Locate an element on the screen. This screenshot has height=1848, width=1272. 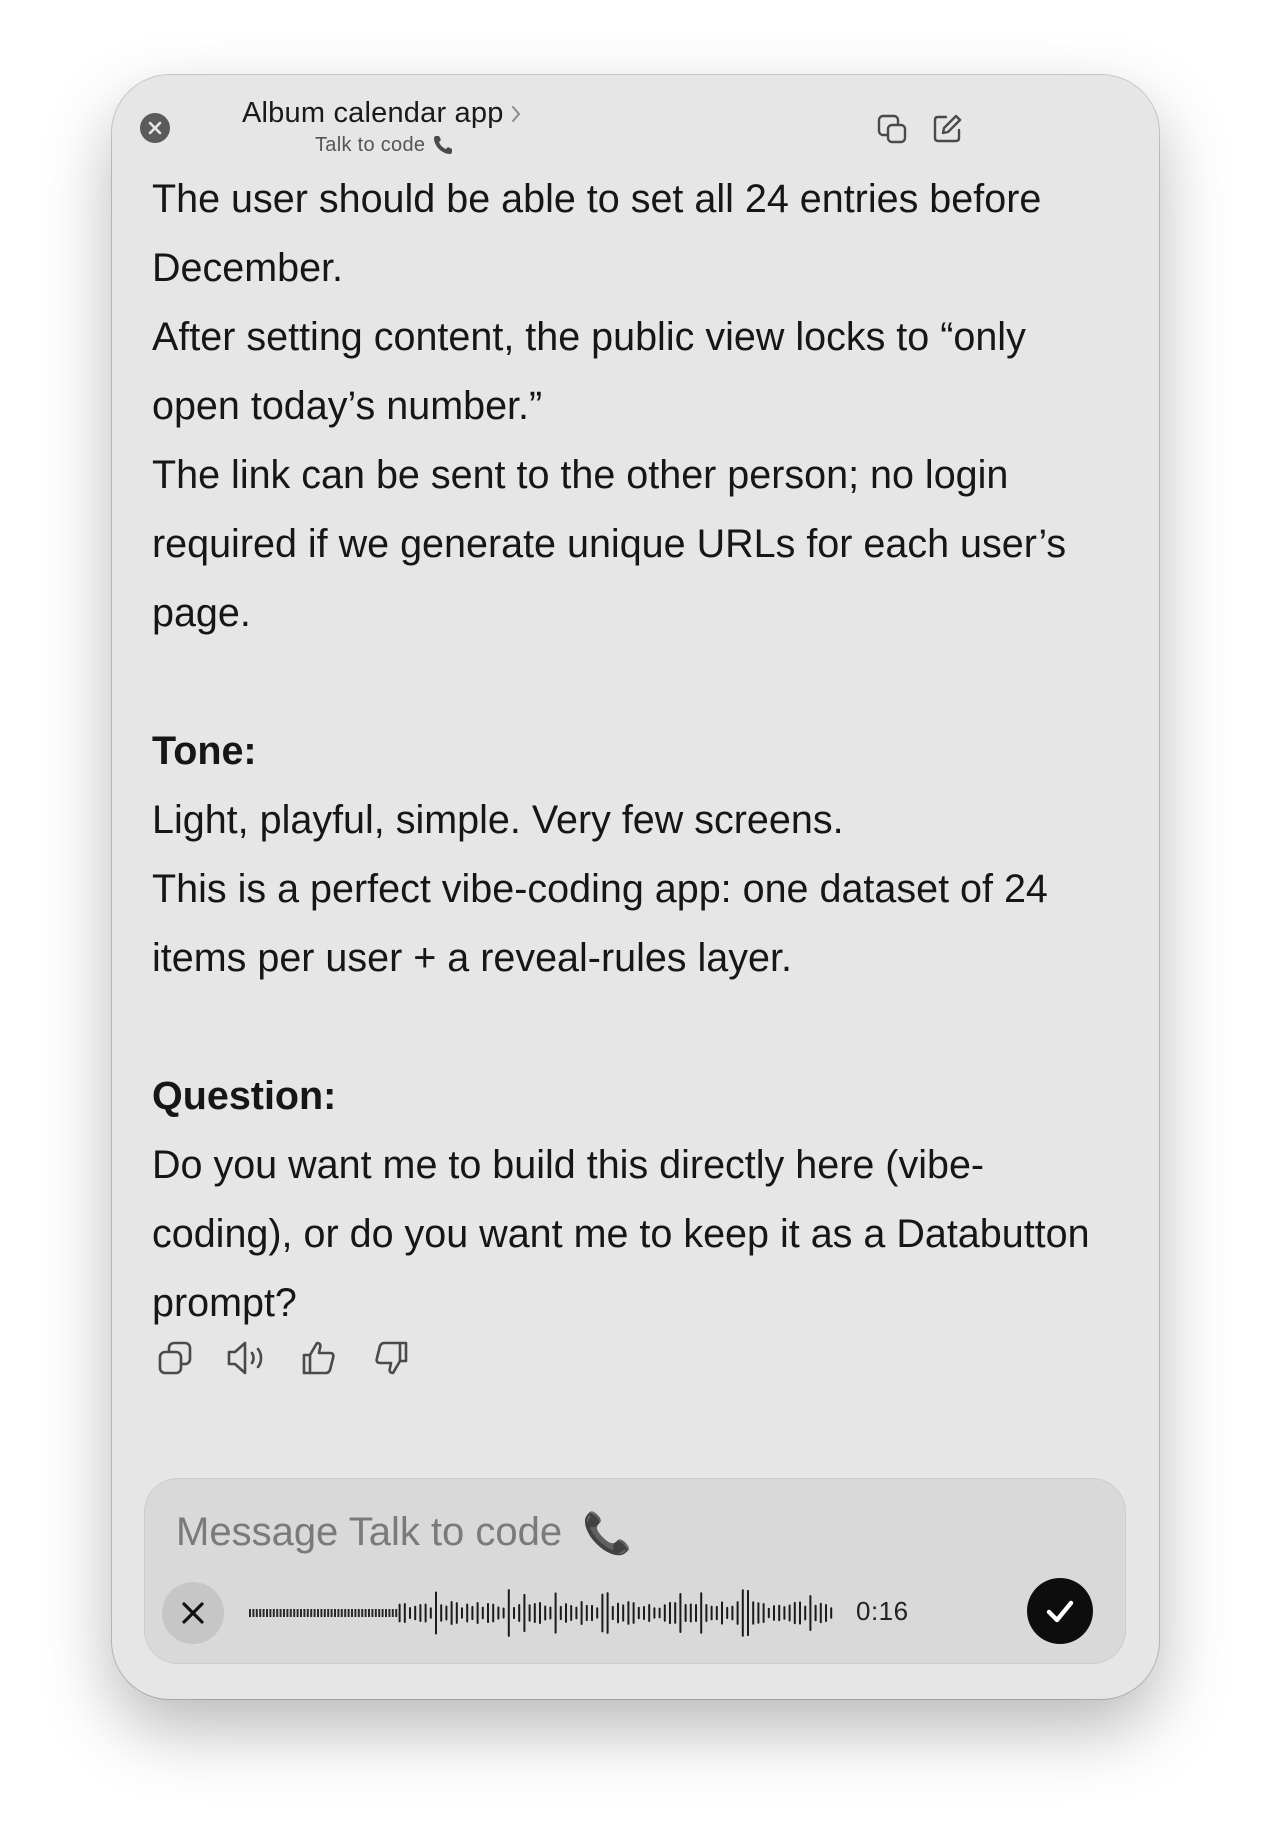
cancel-recording-button is located at coordinates (193, 1613).